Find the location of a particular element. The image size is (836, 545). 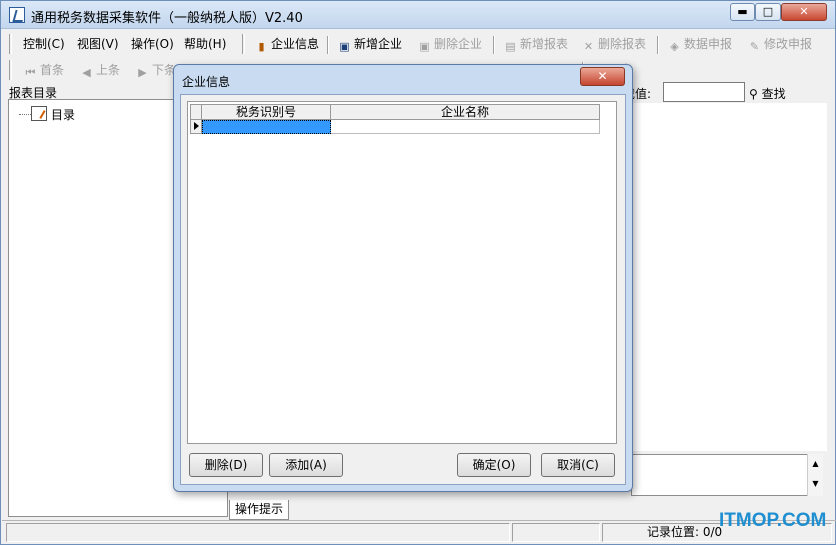

new-report-label: 新增报表 is located at coordinates (544, 44).